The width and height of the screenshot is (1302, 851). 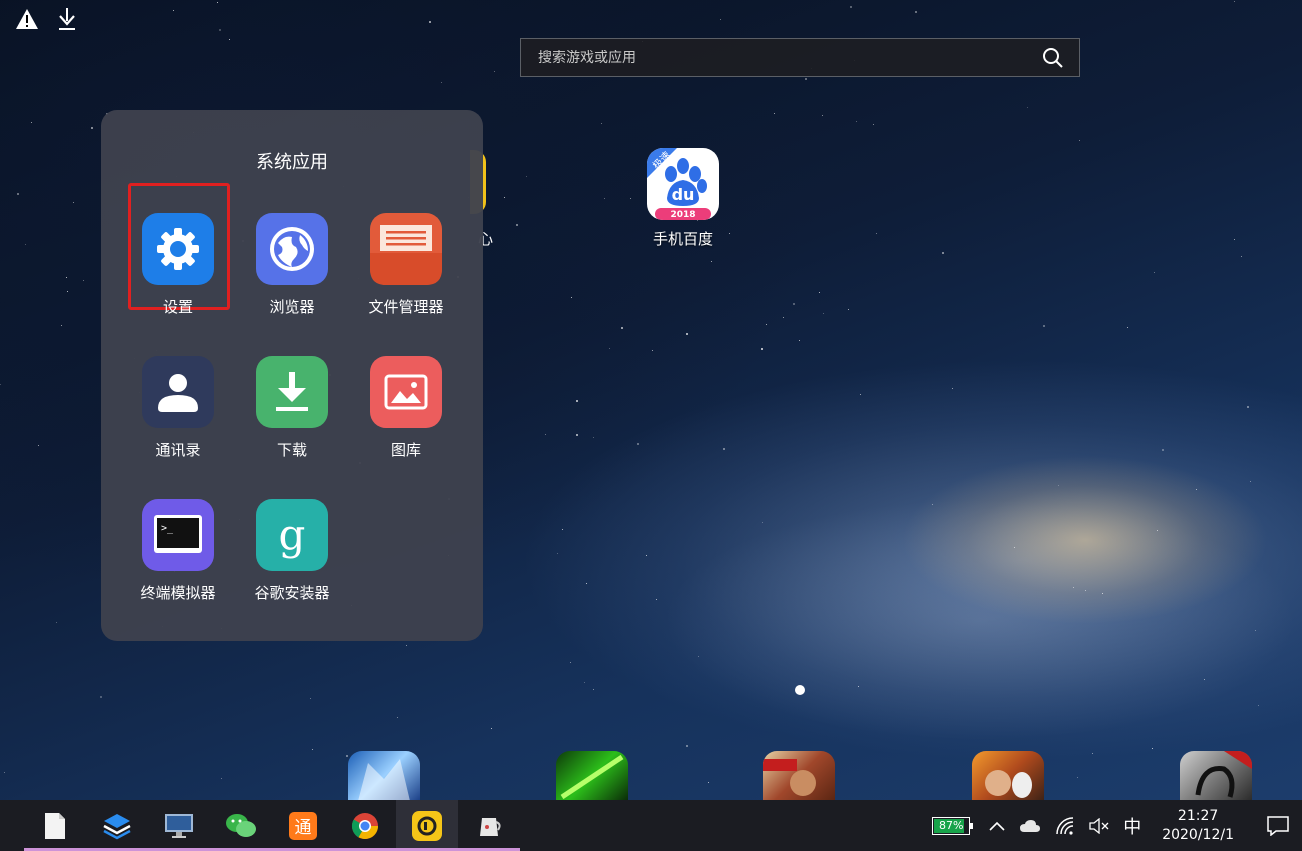 I want to click on app-label: 设置, so click(x=177, y=307).